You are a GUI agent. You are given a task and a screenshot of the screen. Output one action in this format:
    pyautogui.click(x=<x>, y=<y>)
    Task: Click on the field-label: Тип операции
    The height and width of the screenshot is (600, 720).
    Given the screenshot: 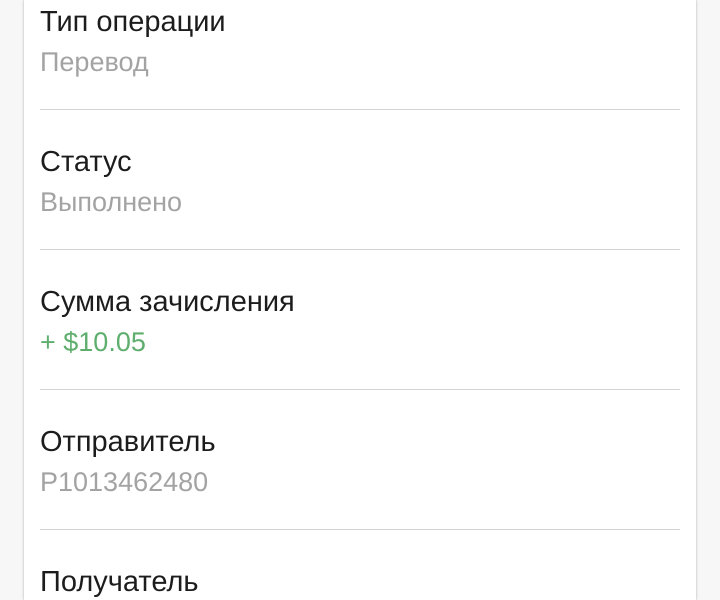 What is the action you would take?
    pyautogui.click(x=133, y=22)
    